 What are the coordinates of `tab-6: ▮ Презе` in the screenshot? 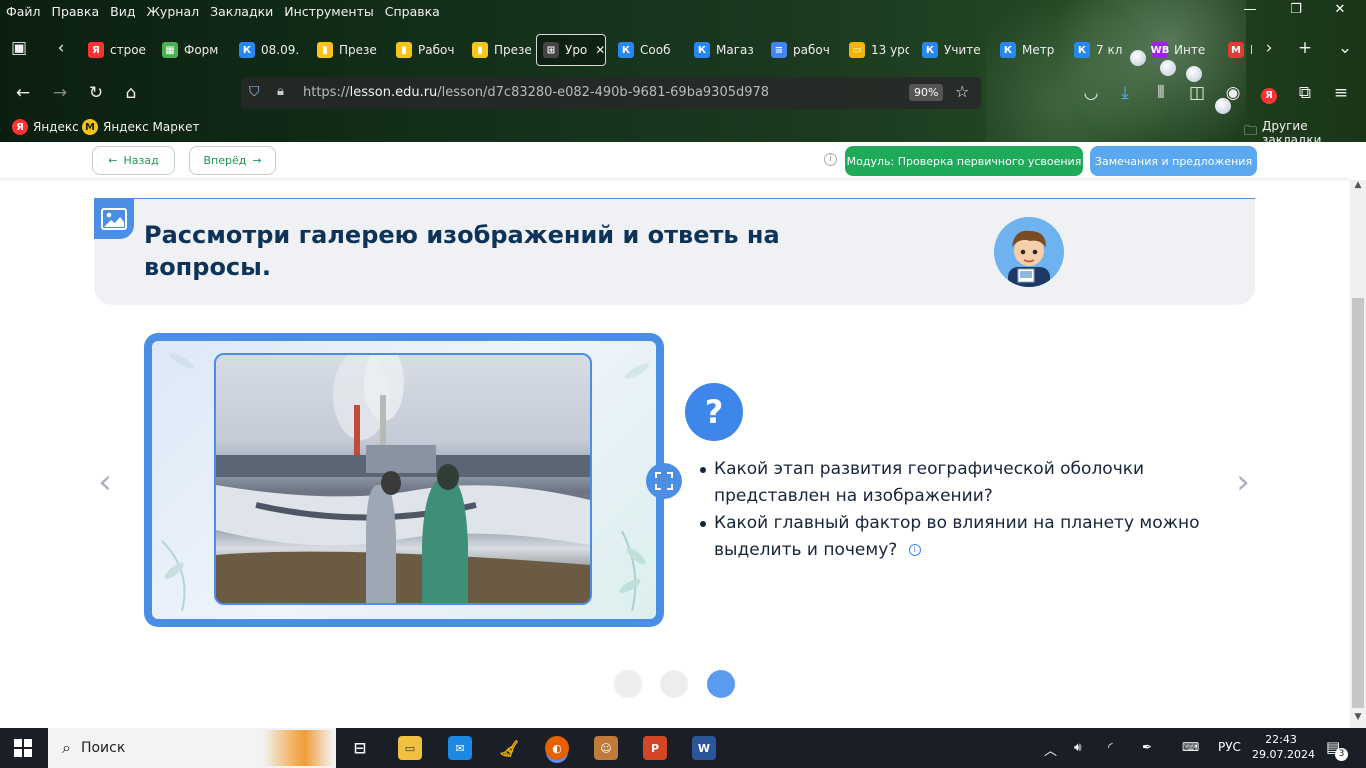 It's located at (499, 50).